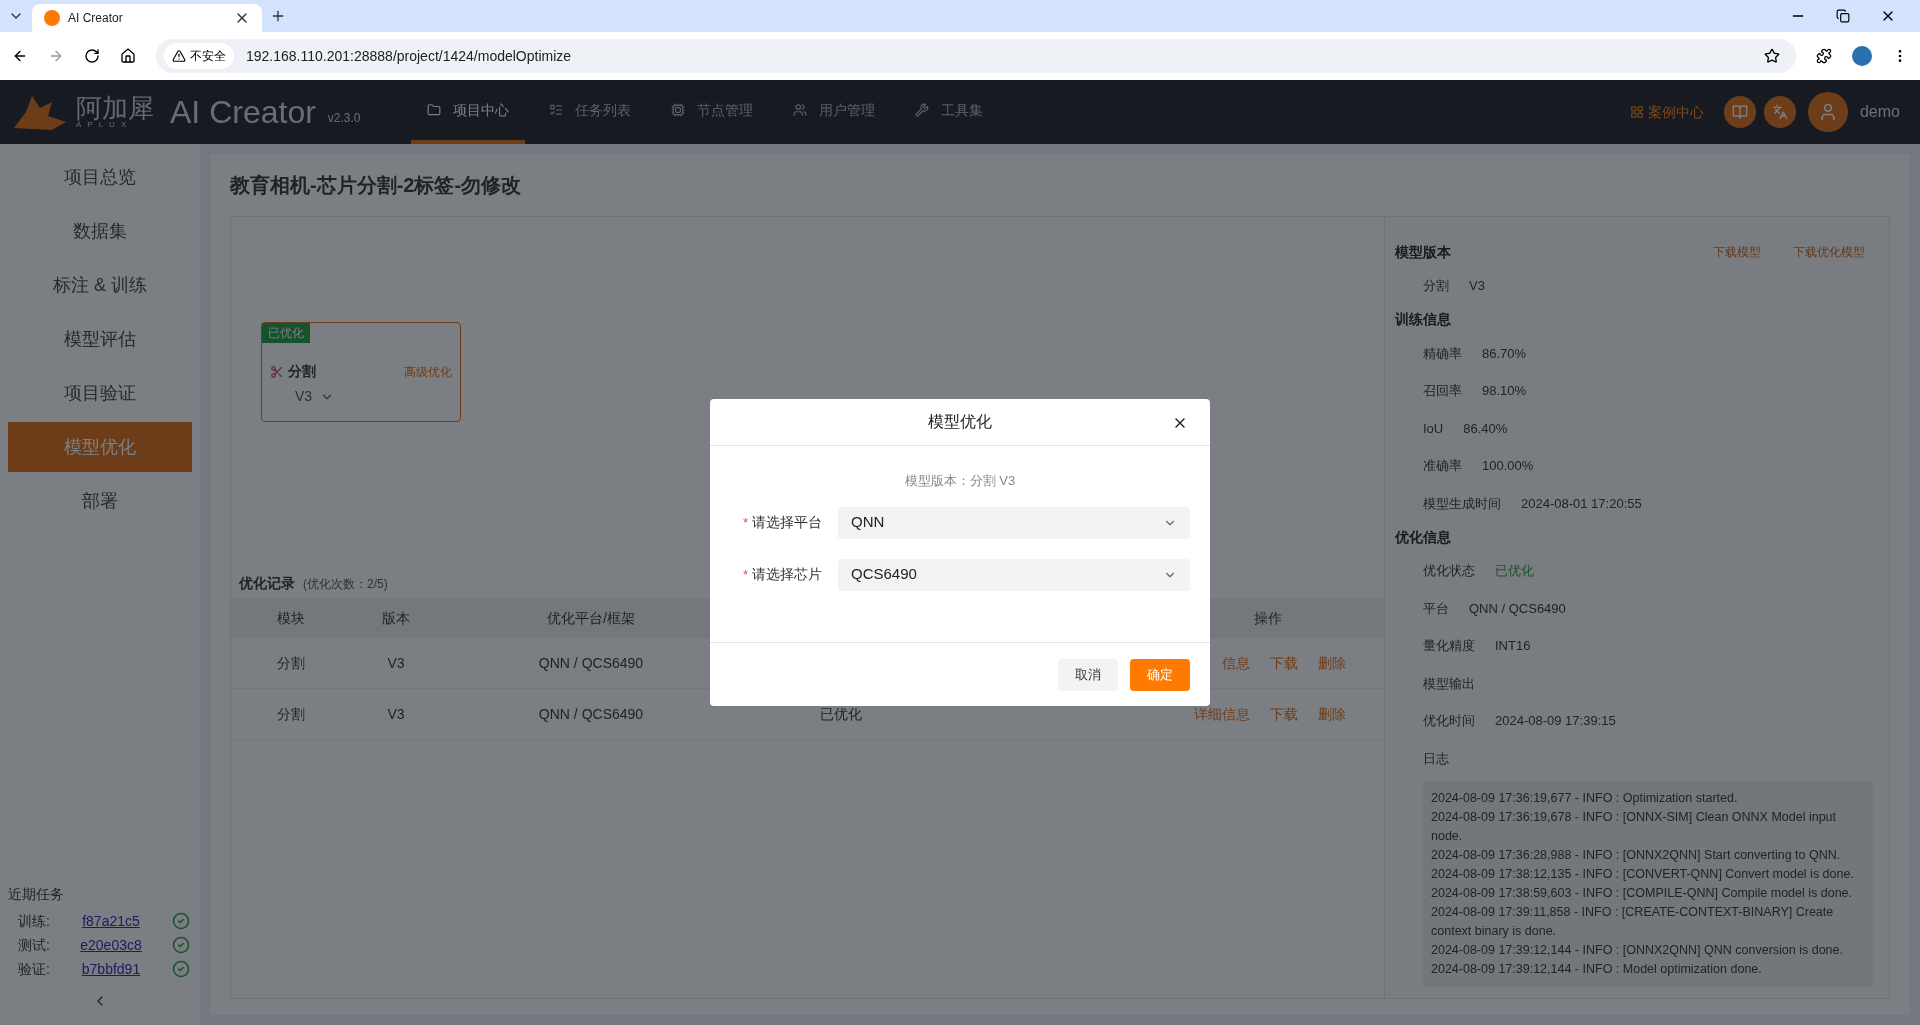 The image size is (1920, 1025). What do you see at coordinates (96, 18) in the screenshot?
I see `tab-title: AI Creator` at bounding box center [96, 18].